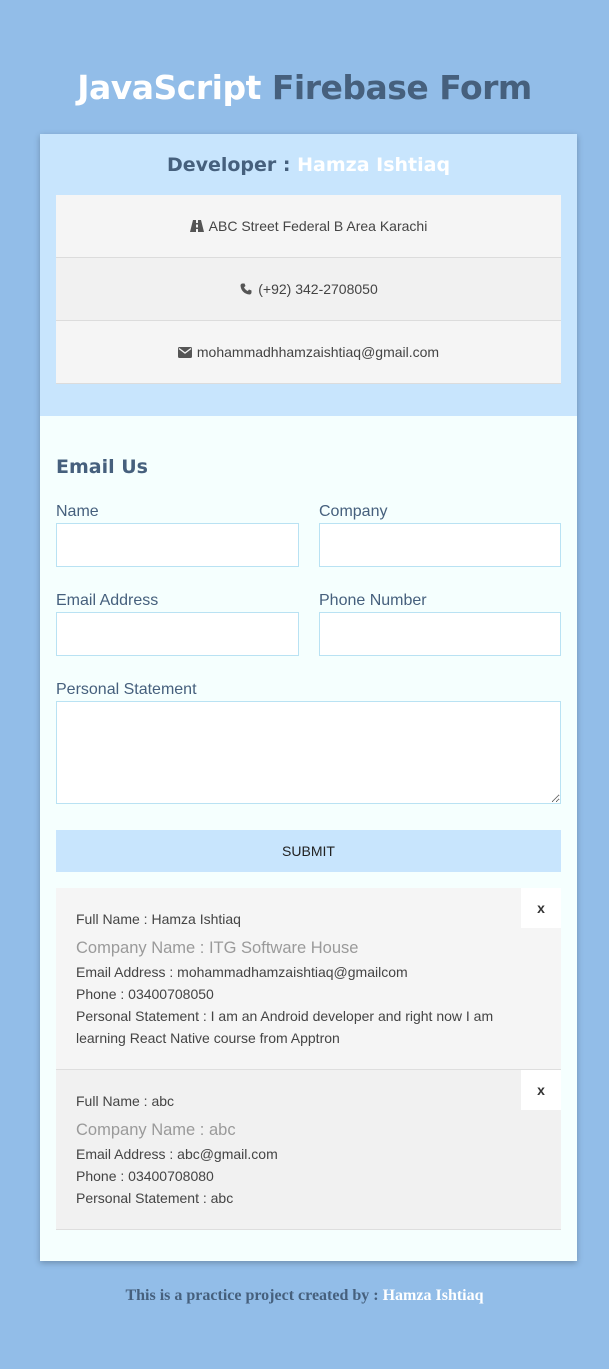 This screenshot has height=1369, width=609. Describe the element at coordinates (318, 226) in the screenshot. I see `address-text: ABC Street Federal B Area Karachi` at that location.